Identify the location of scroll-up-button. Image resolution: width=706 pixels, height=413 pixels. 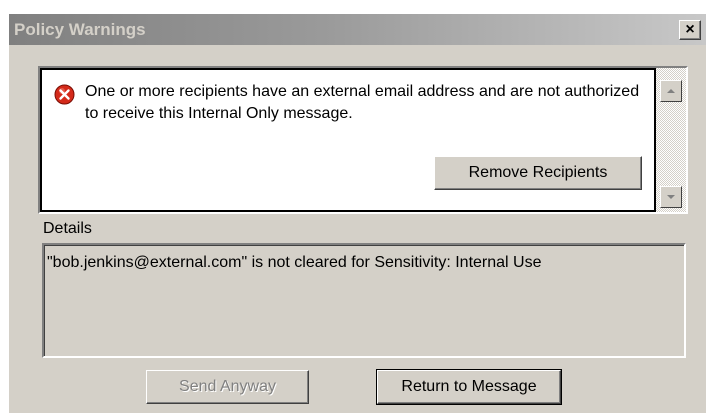
(671, 91).